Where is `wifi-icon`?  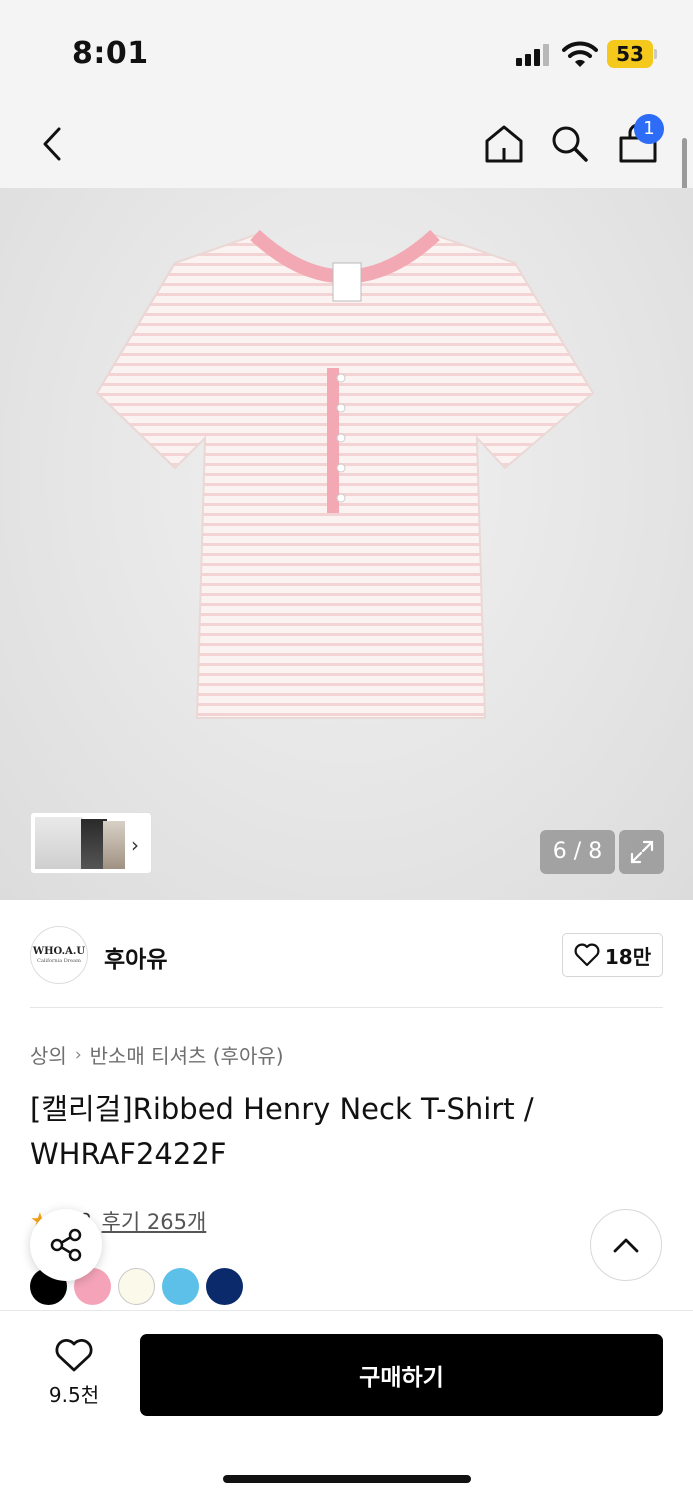
wifi-icon is located at coordinates (580, 54).